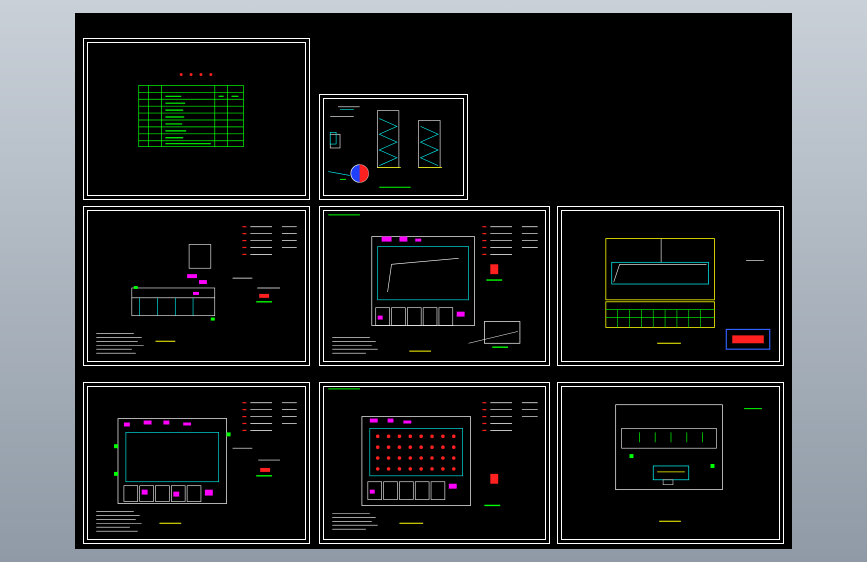 The height and width of the screenshot is (562, 867). What do you see at coordinates (196, 290) in the screenshot?
I see `plan-1-drawing` at bounding box center [196, 290].